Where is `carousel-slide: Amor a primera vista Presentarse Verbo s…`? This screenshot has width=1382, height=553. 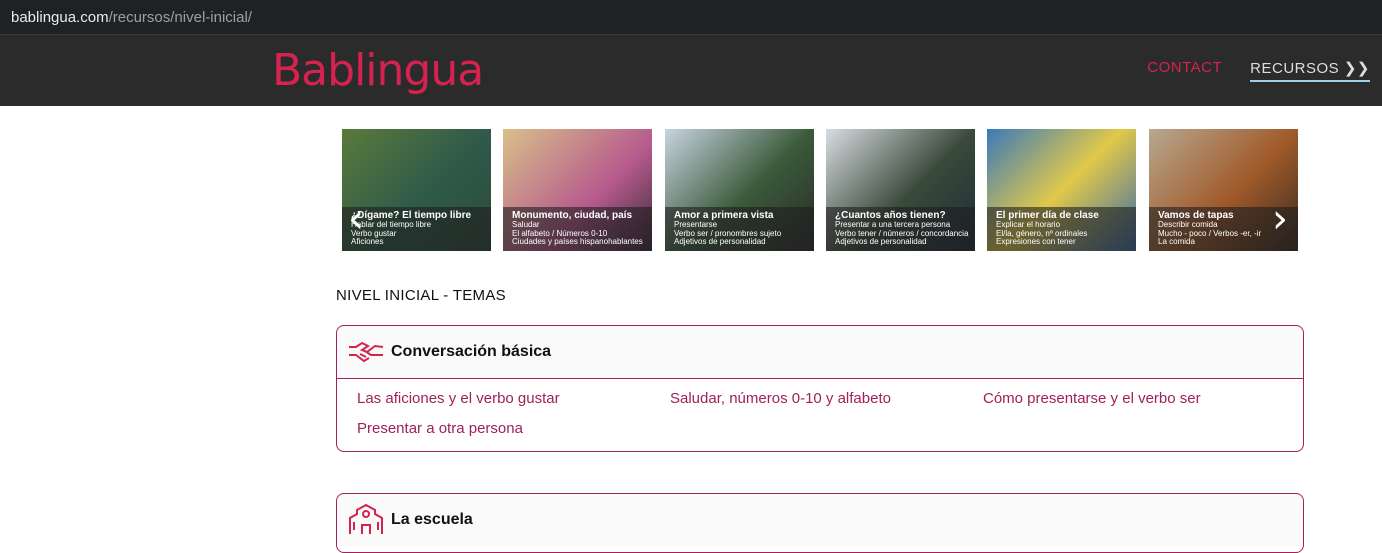
carousel-slide: Amor a primera vista Presentarse Verbo s… is located at coordinates (739, 190).